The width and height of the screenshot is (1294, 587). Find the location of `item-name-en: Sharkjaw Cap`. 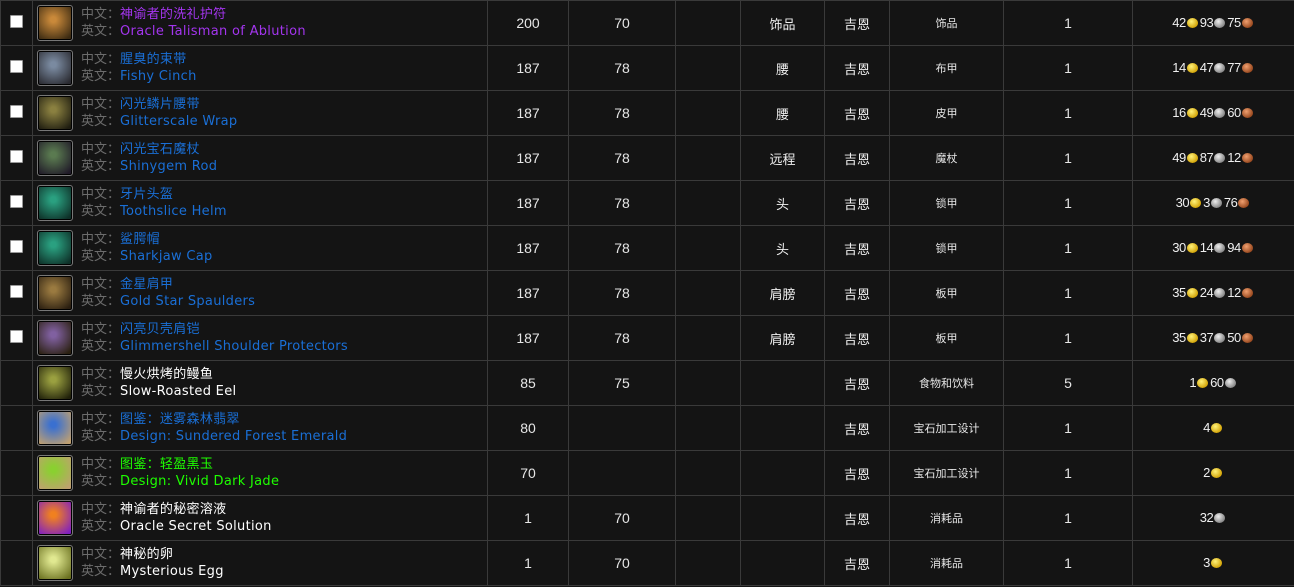

item-name-en: Sharkjaw Cap is located at coordinates (166, 256).